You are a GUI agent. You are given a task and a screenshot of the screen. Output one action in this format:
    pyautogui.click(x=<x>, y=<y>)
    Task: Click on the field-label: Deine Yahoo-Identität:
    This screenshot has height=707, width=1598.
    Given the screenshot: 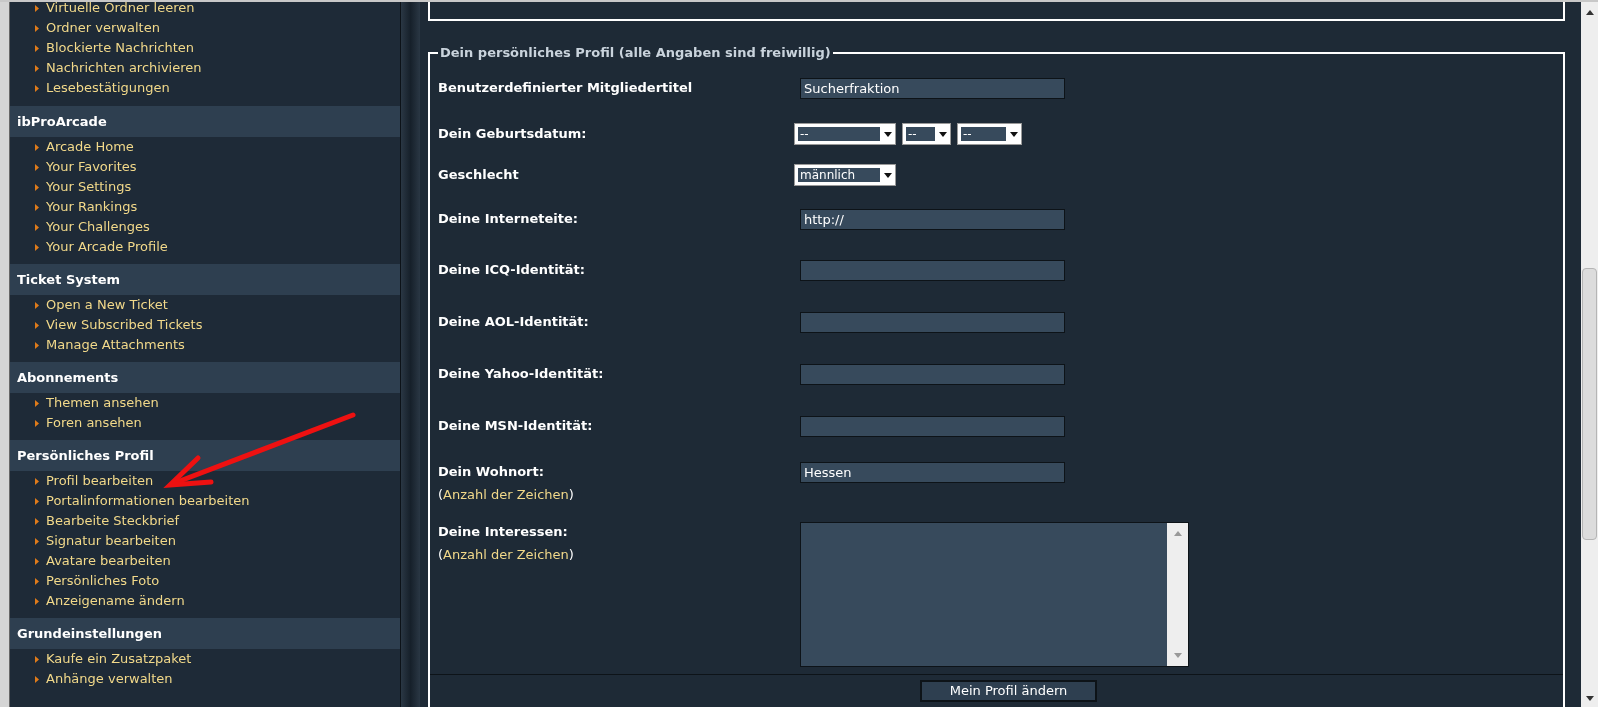 What is the action you would take?
    pyautogui.click(x=521, y=374)
    